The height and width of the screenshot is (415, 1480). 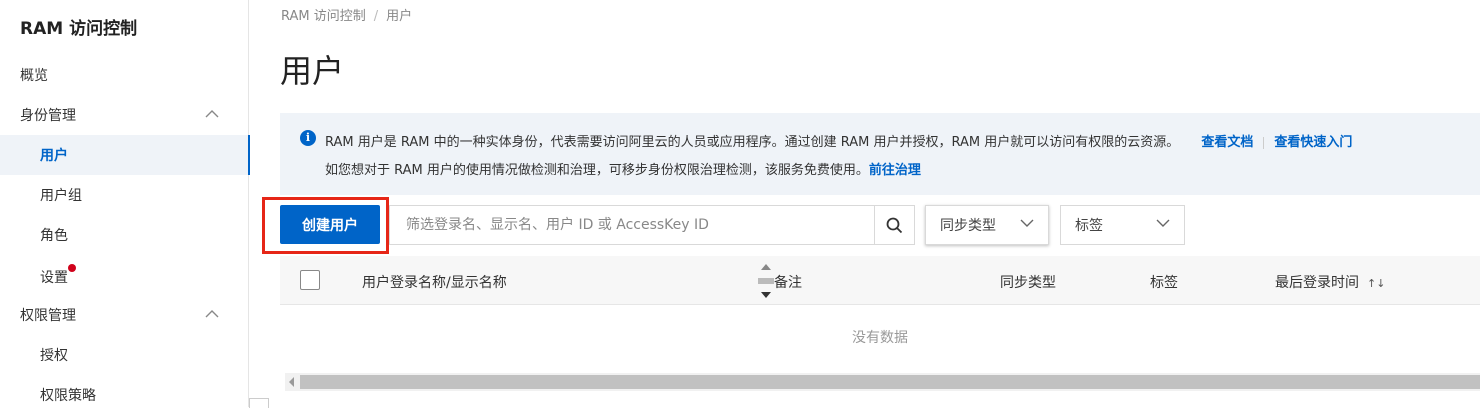 I want to click on sidebar-item-users: 用户, so click(x=125, y=155).